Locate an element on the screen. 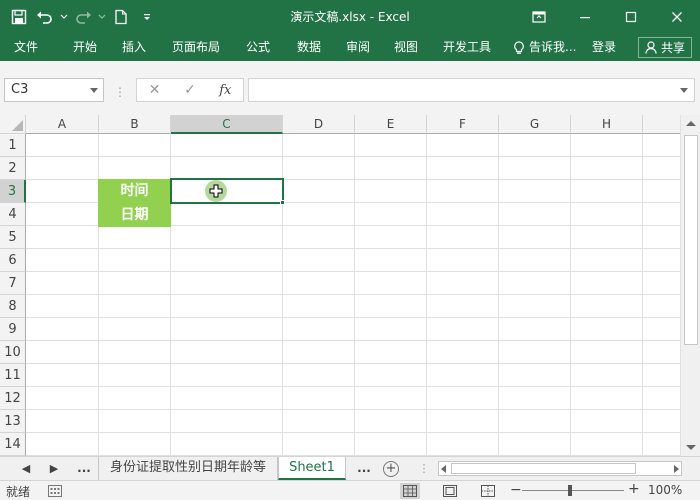 The image size is (700, 500). vertical-scrollbar is located at coordinates (690, 285).